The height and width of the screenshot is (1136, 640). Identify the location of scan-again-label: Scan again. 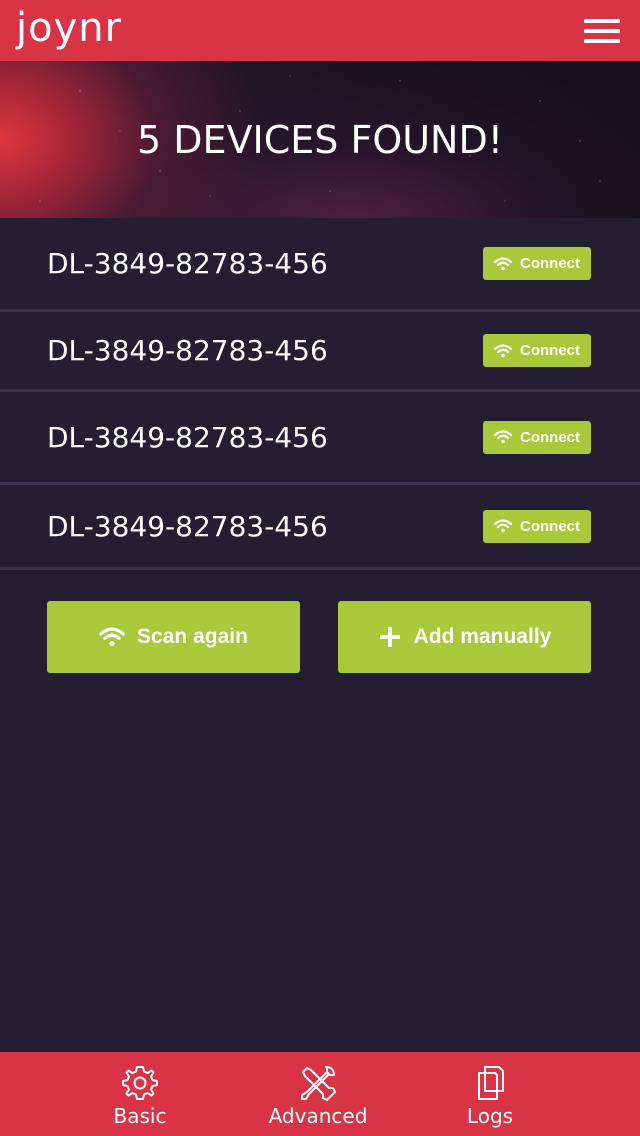
(192, 636).